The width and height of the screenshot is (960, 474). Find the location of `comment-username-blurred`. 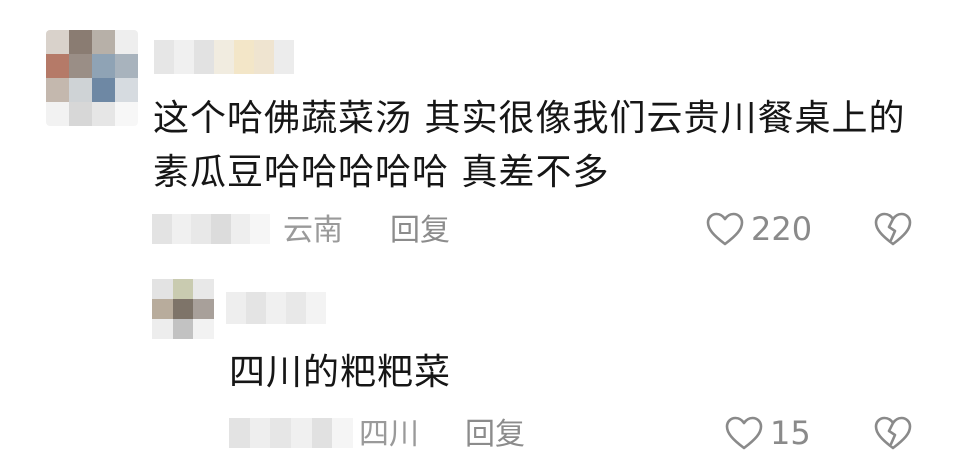

comment-username-blurred is located at coordinates (224, 57).